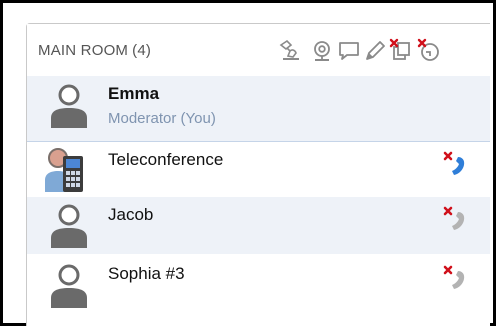 This screenshot has width=496, height=327. What do you see at coordinates (349, 51) in the screenshot?
I see `chat-icon` at bounding box center [349, 51].